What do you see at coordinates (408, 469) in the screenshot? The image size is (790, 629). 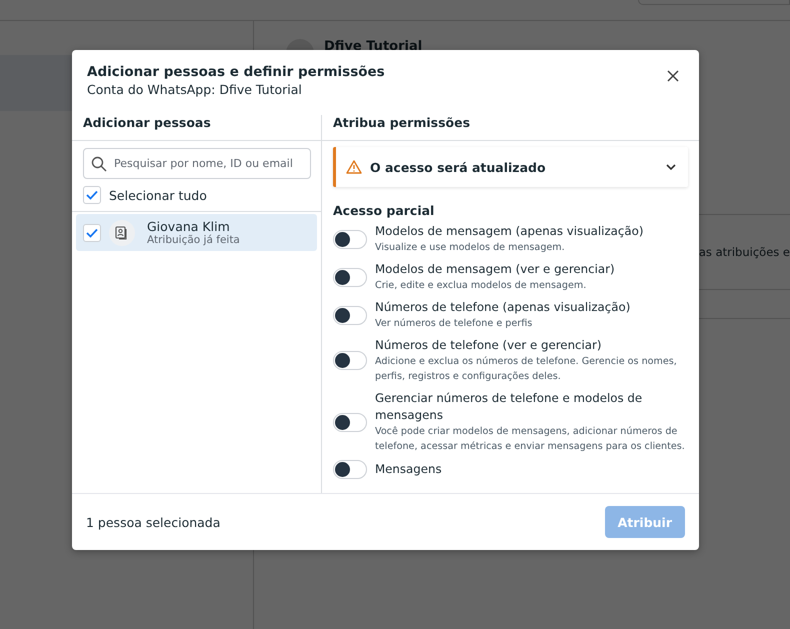 I see `permission-title: Mensagens` at bounding box center [408, 469].